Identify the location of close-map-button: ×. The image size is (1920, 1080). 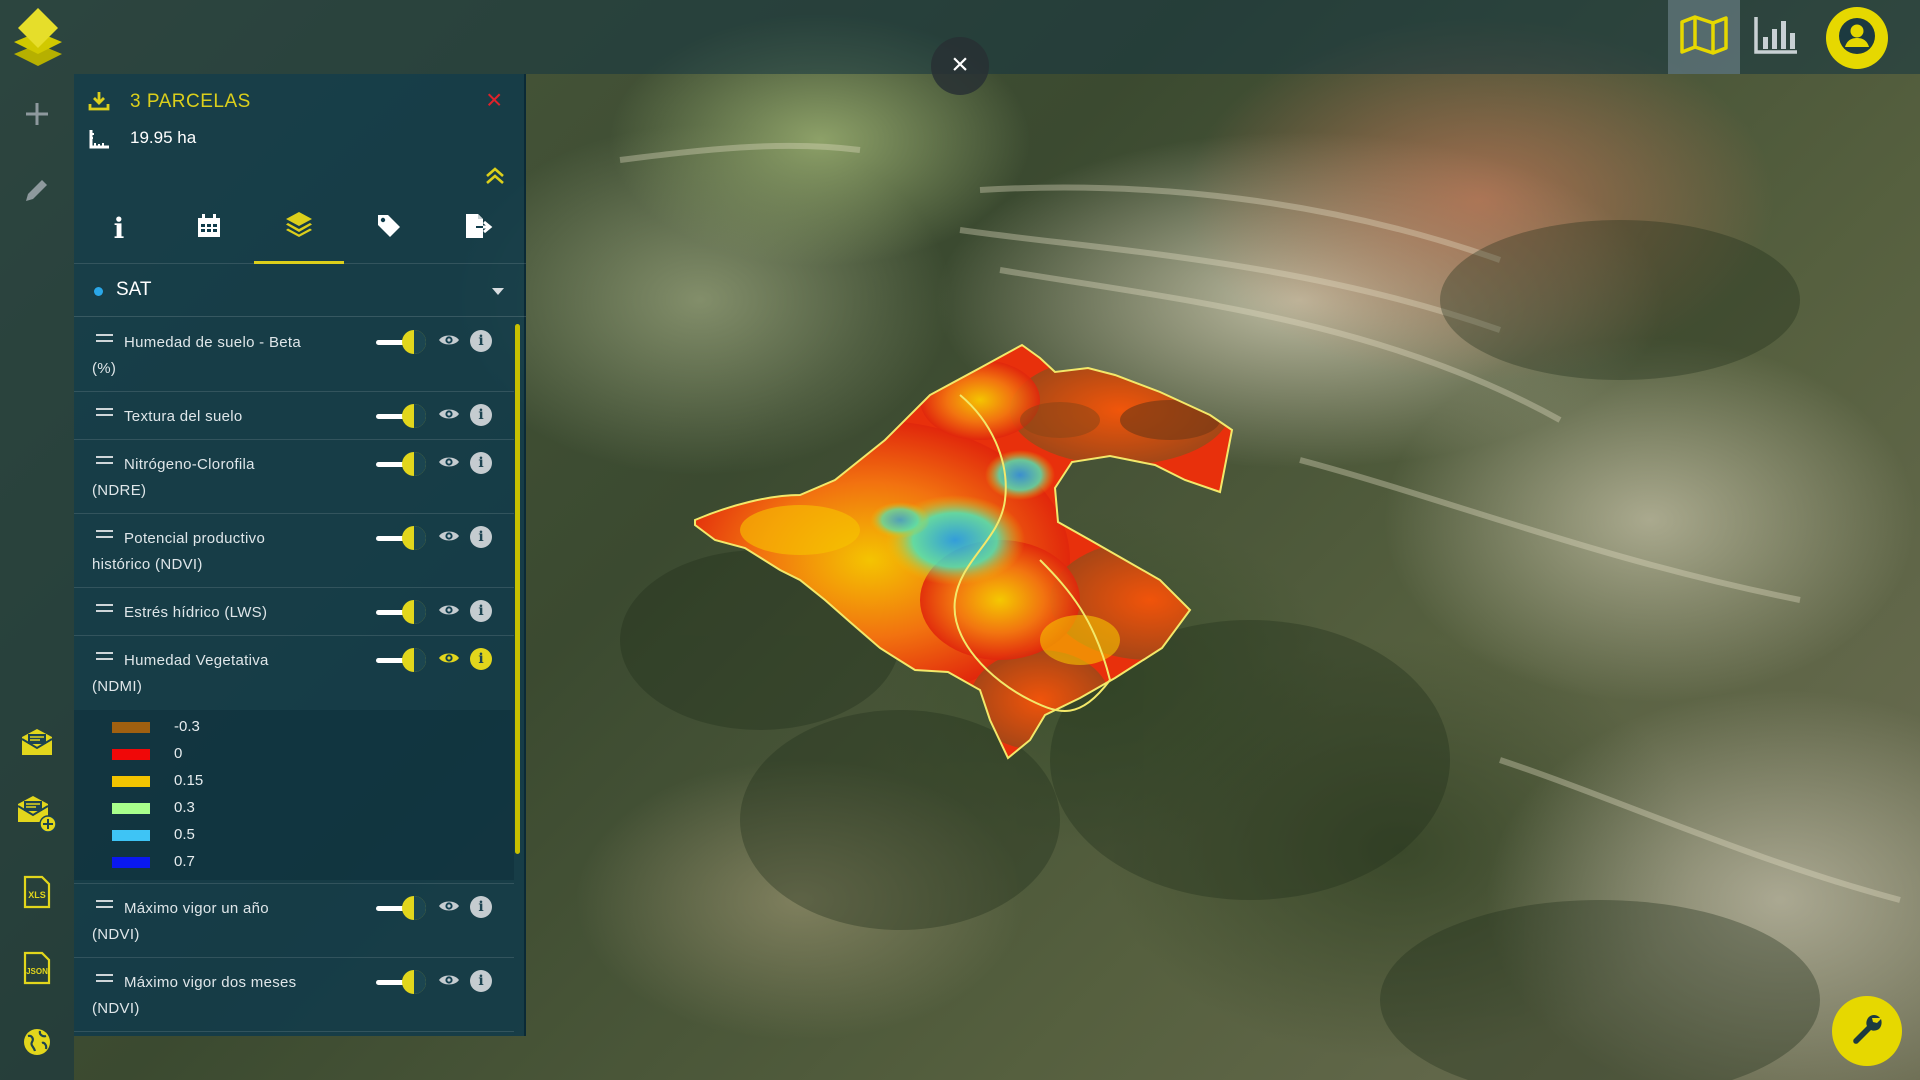
(960, 66).